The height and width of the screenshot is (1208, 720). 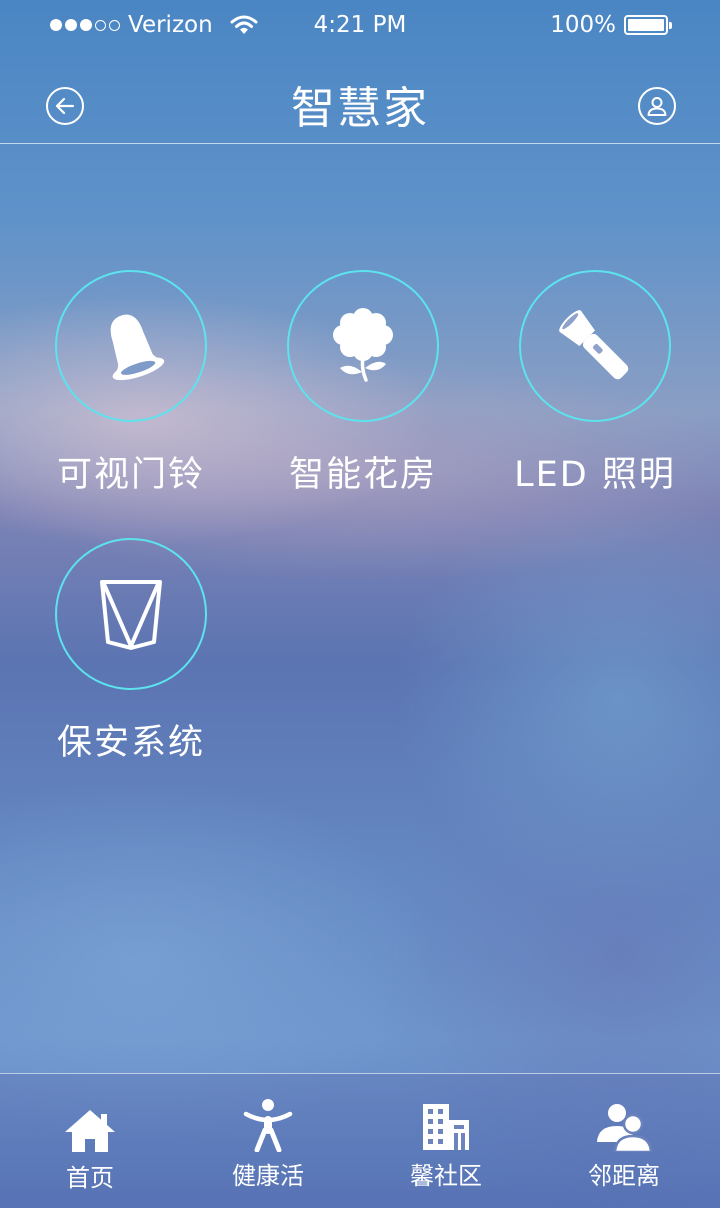 I want to click on page-title: 智慧家, so click(x=360, y=108).